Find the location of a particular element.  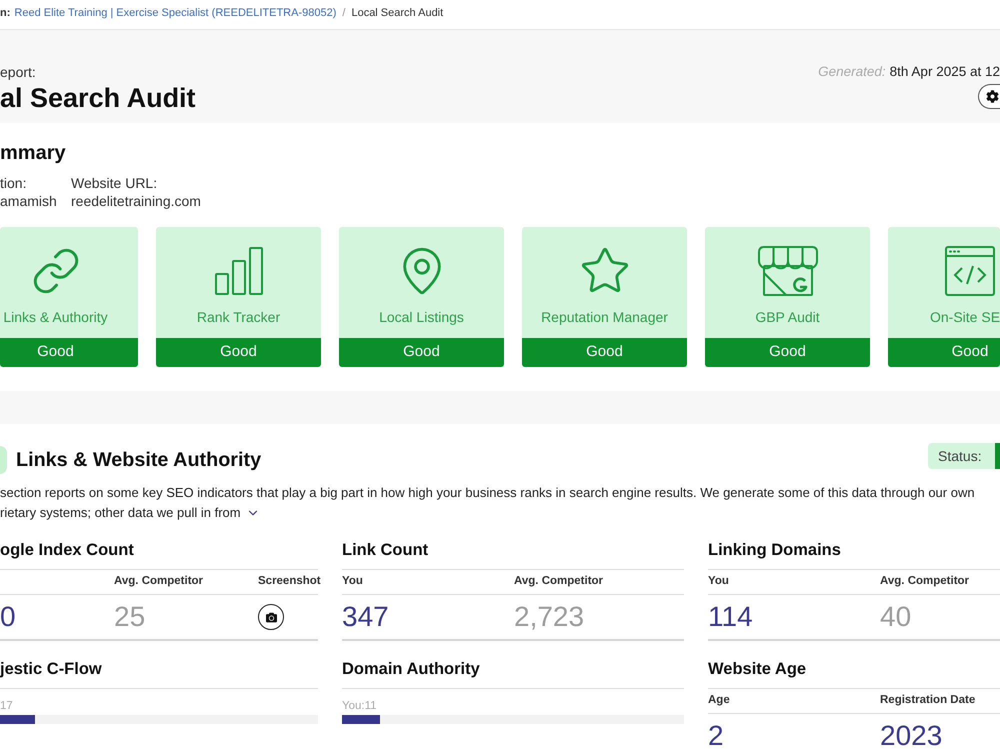

settings-button is located at coordinates (989, 96).